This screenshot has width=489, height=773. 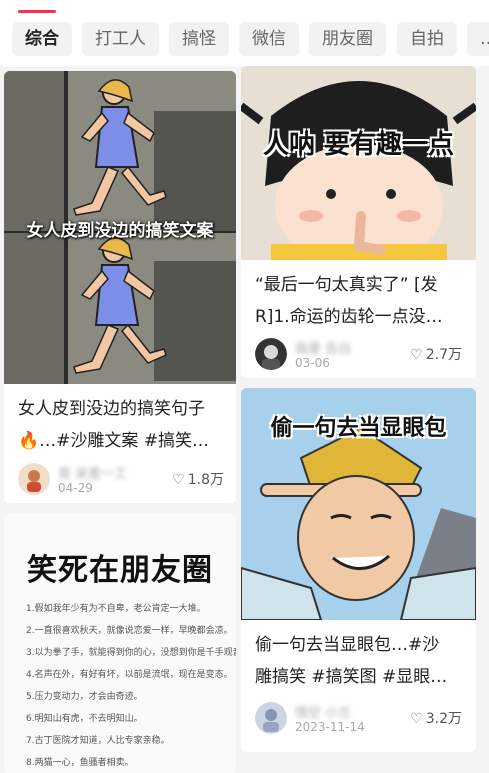 What do you see at coordinates (111, 409) in the screenshot?
I see `note-title-line1: 女人皮到没边的搞笑句子` at bounding box center [111, 409].